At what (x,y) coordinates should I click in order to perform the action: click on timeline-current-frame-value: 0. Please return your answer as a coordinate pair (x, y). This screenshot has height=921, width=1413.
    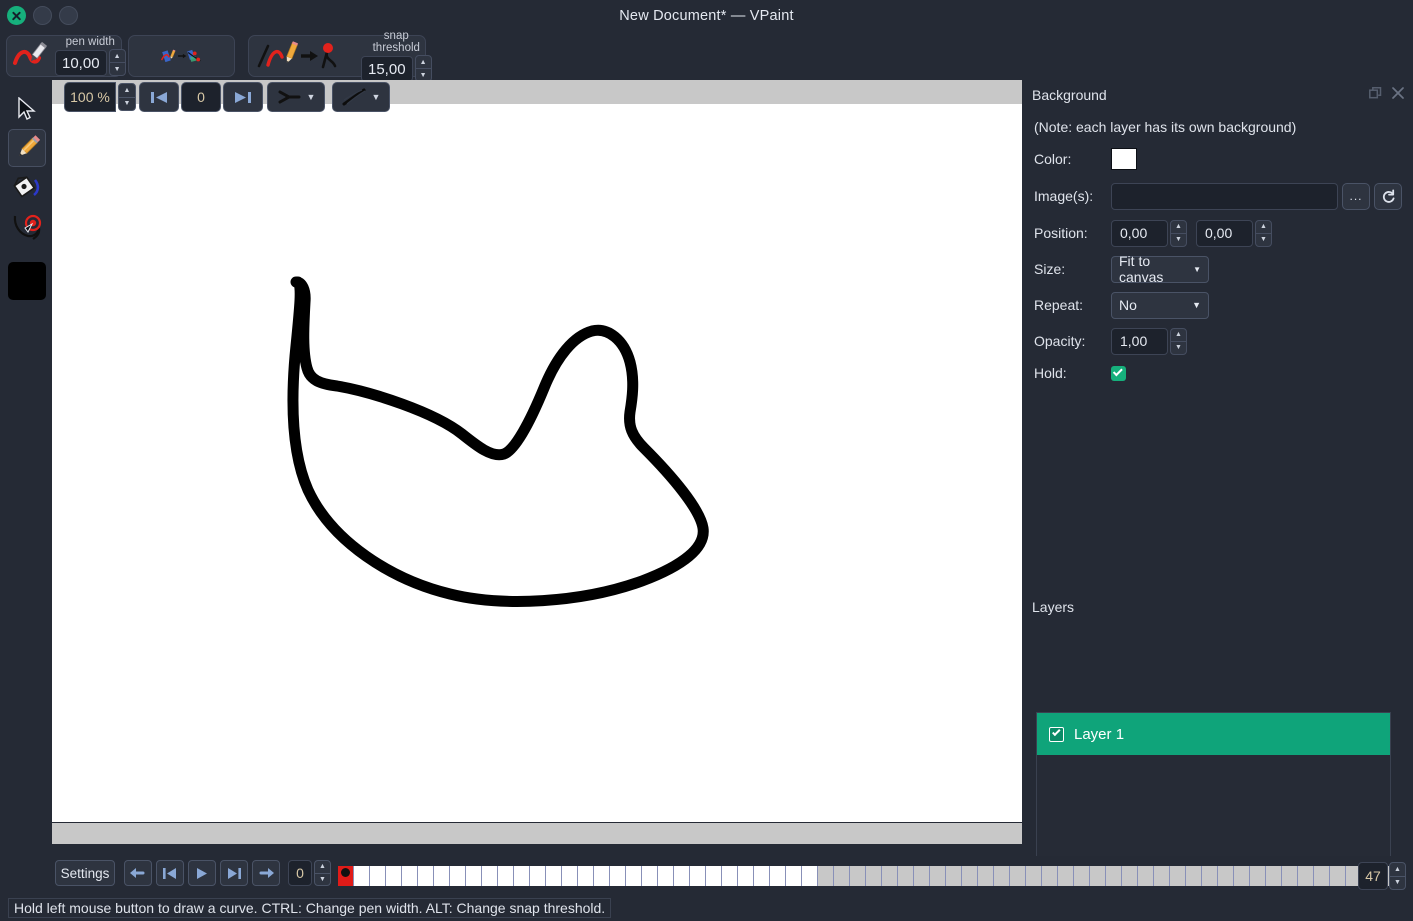
    Looking at the image, I should click on (300, 873).